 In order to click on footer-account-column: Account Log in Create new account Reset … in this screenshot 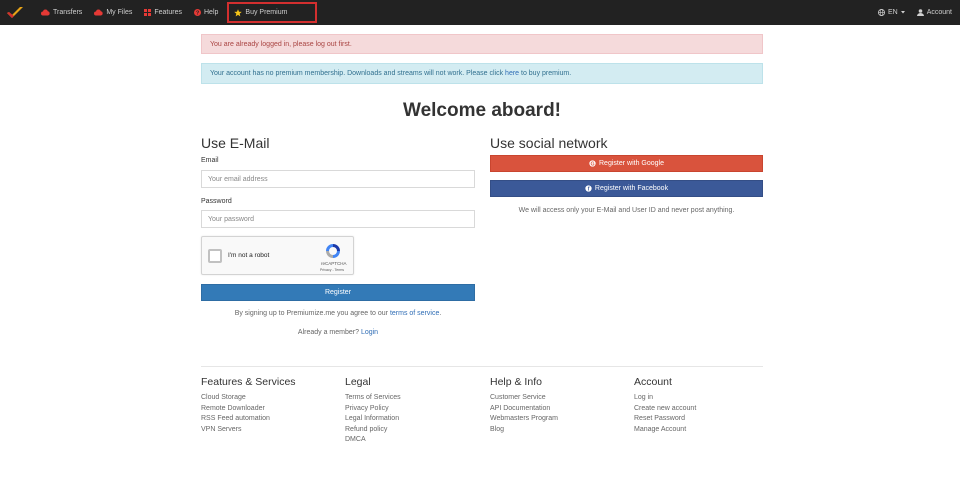, I will do `click(704, 405)`.